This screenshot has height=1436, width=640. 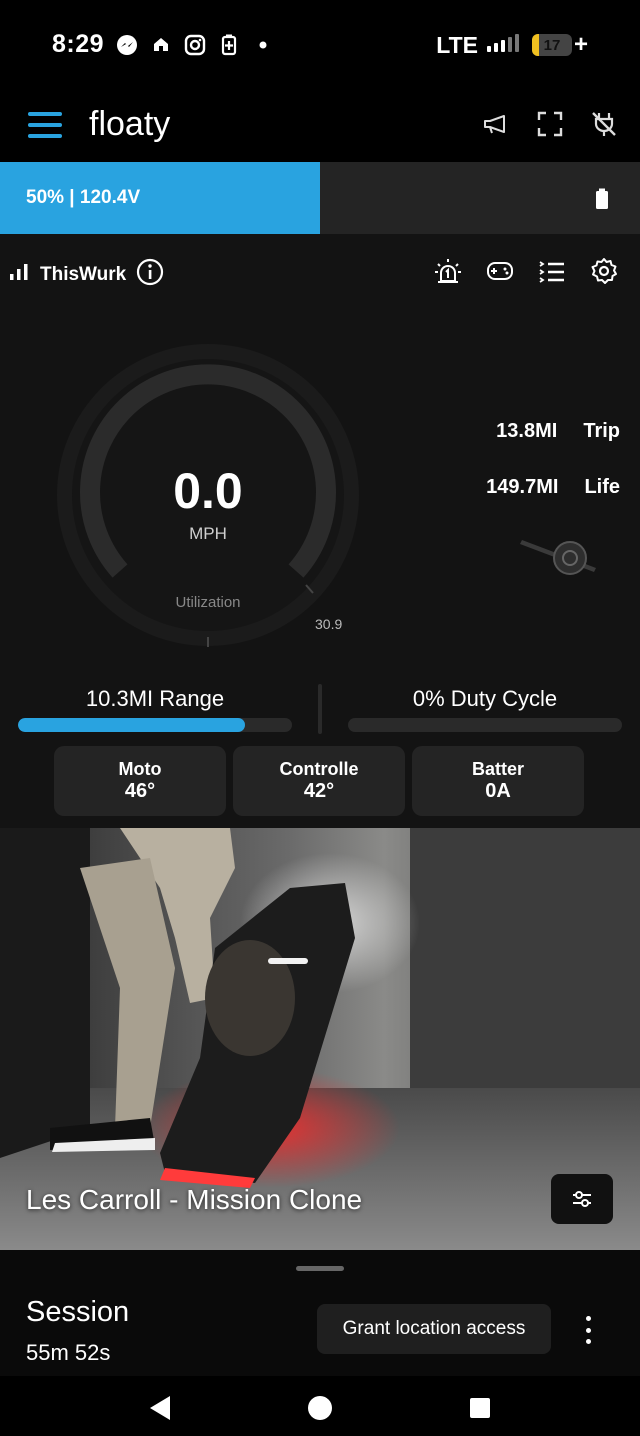 I want to click on alarm-icon, so click(x=448, y=271).